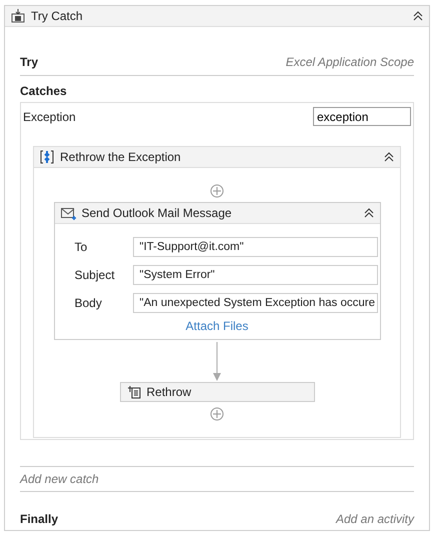  I want to click on envelope-icon, so click(68, 213).